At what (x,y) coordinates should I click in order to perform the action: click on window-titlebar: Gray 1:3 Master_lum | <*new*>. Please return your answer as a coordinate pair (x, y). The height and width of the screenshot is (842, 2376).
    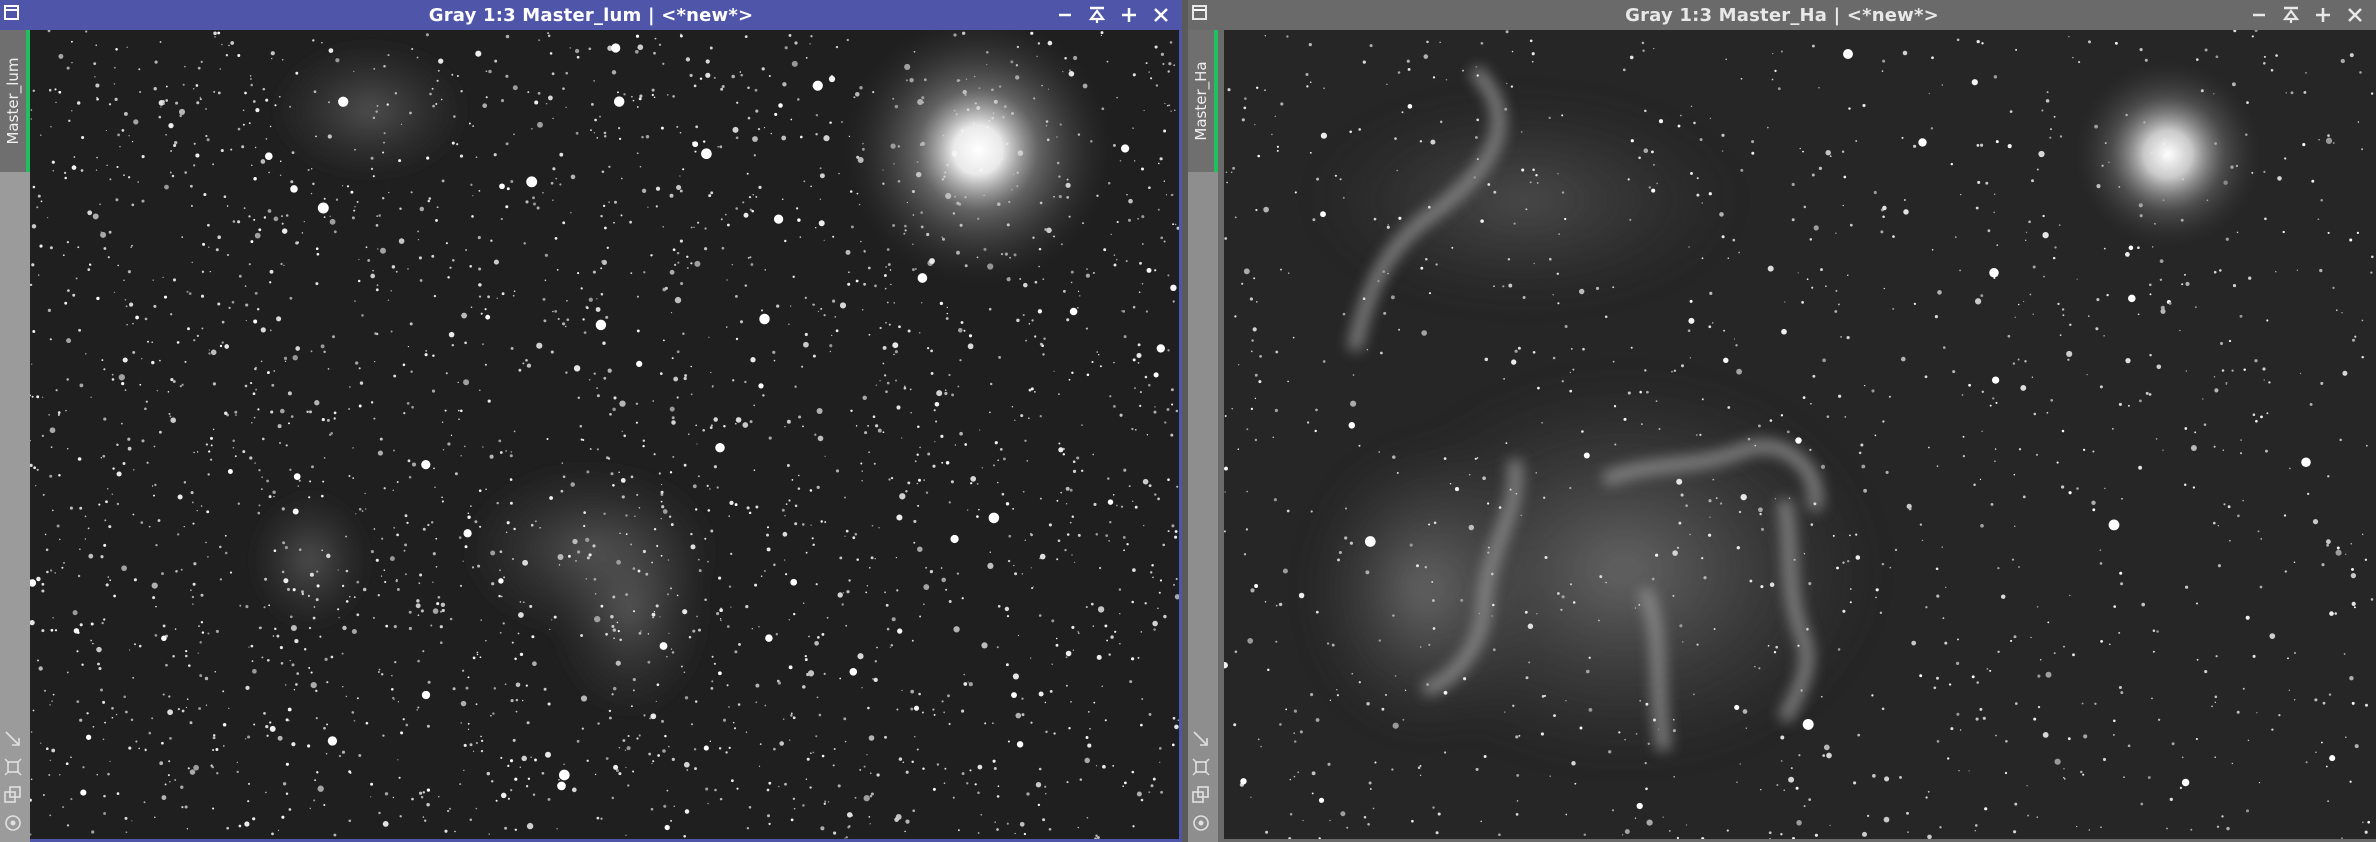
    Looking at the image, I should click on (591, 15).